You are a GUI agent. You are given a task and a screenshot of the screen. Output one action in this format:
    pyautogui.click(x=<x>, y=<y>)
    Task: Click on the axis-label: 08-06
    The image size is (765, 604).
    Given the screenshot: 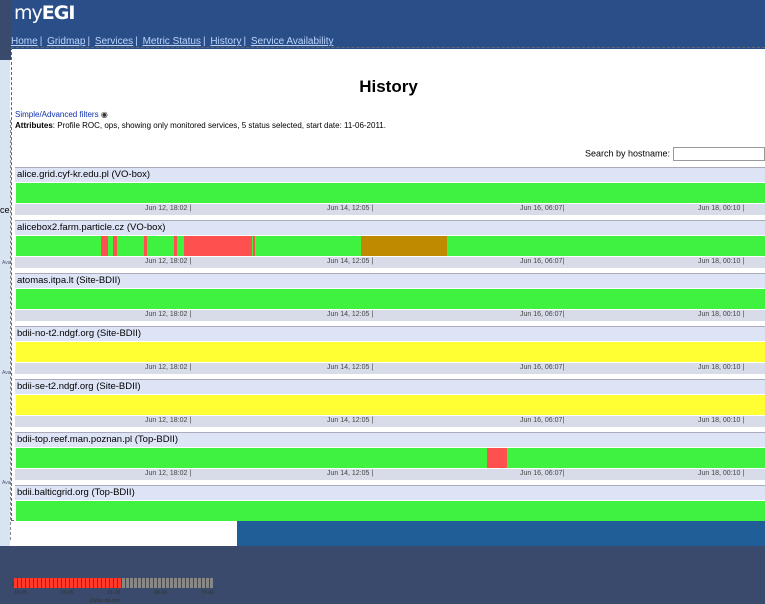 What is the action you would take?
    pyautogui.click(x=161, y=593)
    